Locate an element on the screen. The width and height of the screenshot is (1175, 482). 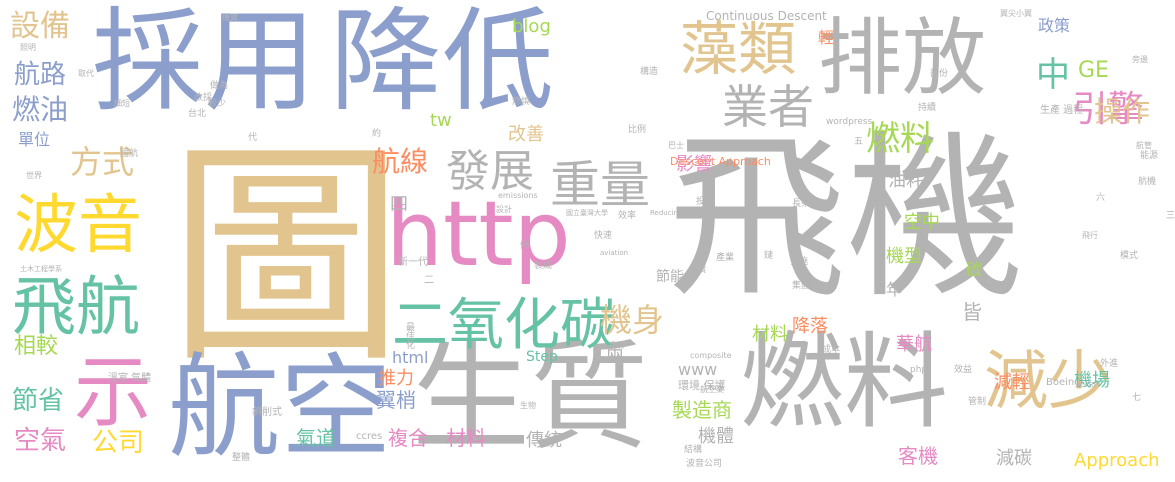
cloud-word: 效益 is located at coordinates (963, 370).